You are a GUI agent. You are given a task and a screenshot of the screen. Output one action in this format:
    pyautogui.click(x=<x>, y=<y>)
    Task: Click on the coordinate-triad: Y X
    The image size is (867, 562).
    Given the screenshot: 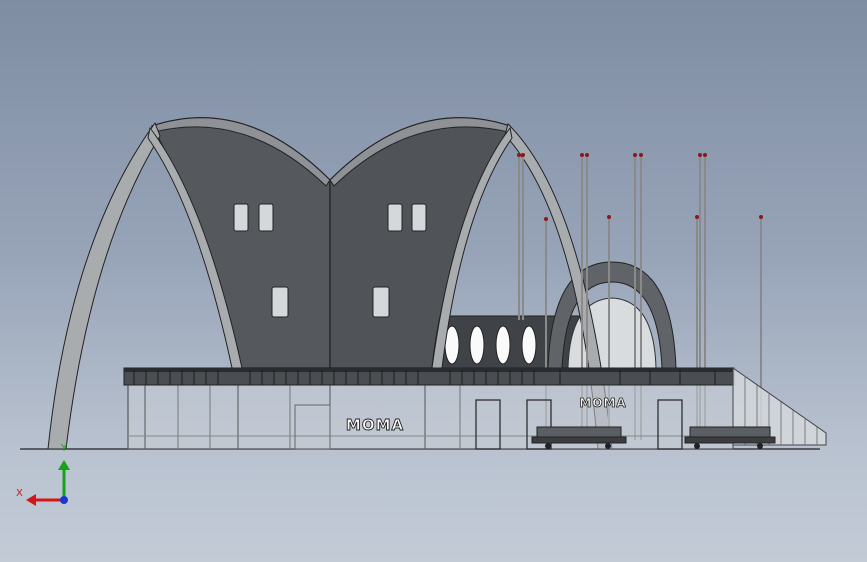 What is the action you would take?
    pyautogui.click(x=43, y=474)
    